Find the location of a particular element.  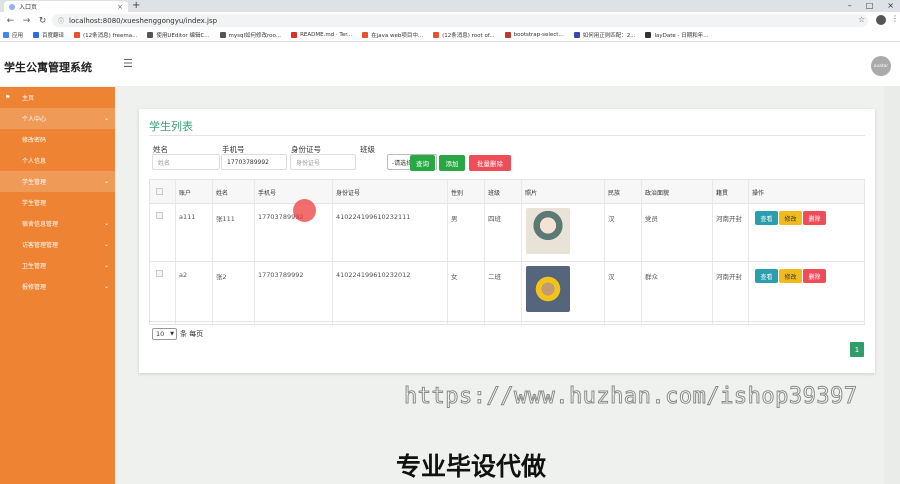

watermark-text: 专业毕设代做 is located at coordinates (471, 466).